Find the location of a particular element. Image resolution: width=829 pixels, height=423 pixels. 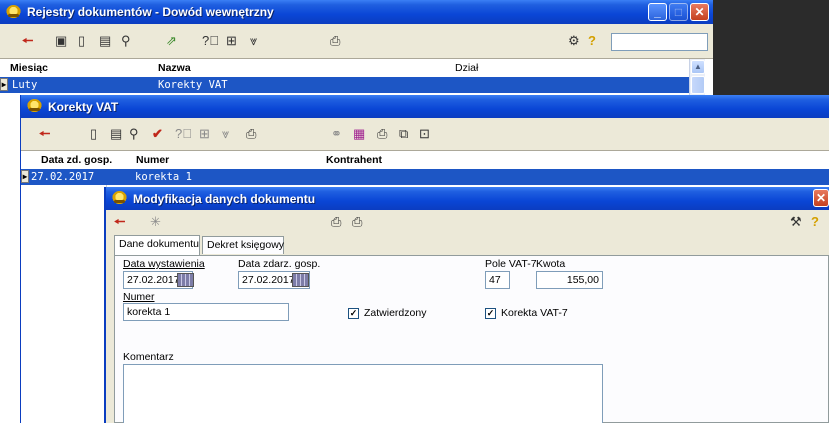

approve-check-icon: ✔ is located at coordinates (157, 134).